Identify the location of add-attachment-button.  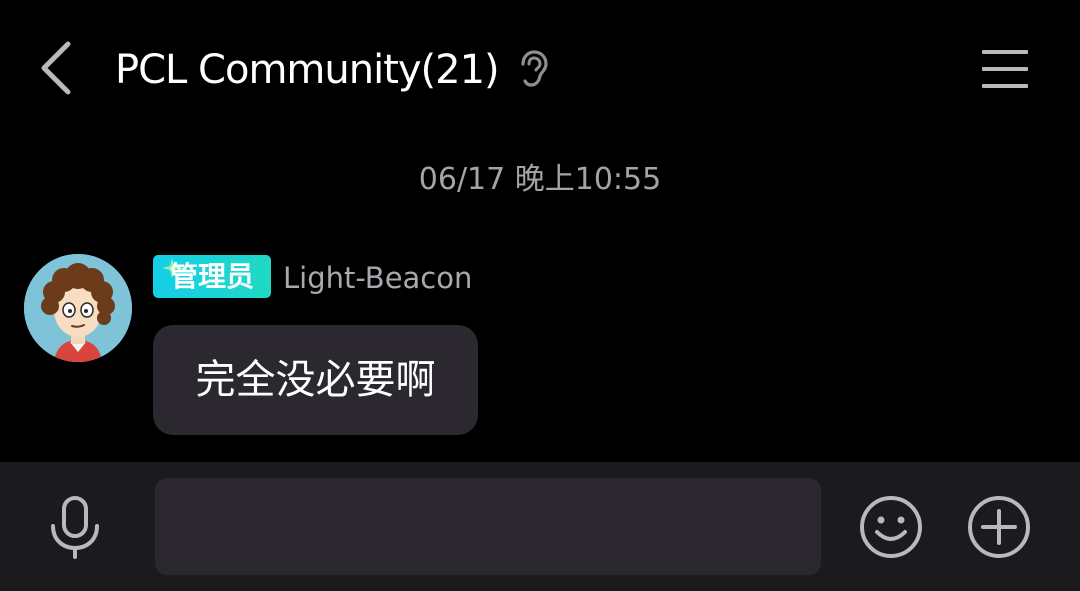
(999, 527).